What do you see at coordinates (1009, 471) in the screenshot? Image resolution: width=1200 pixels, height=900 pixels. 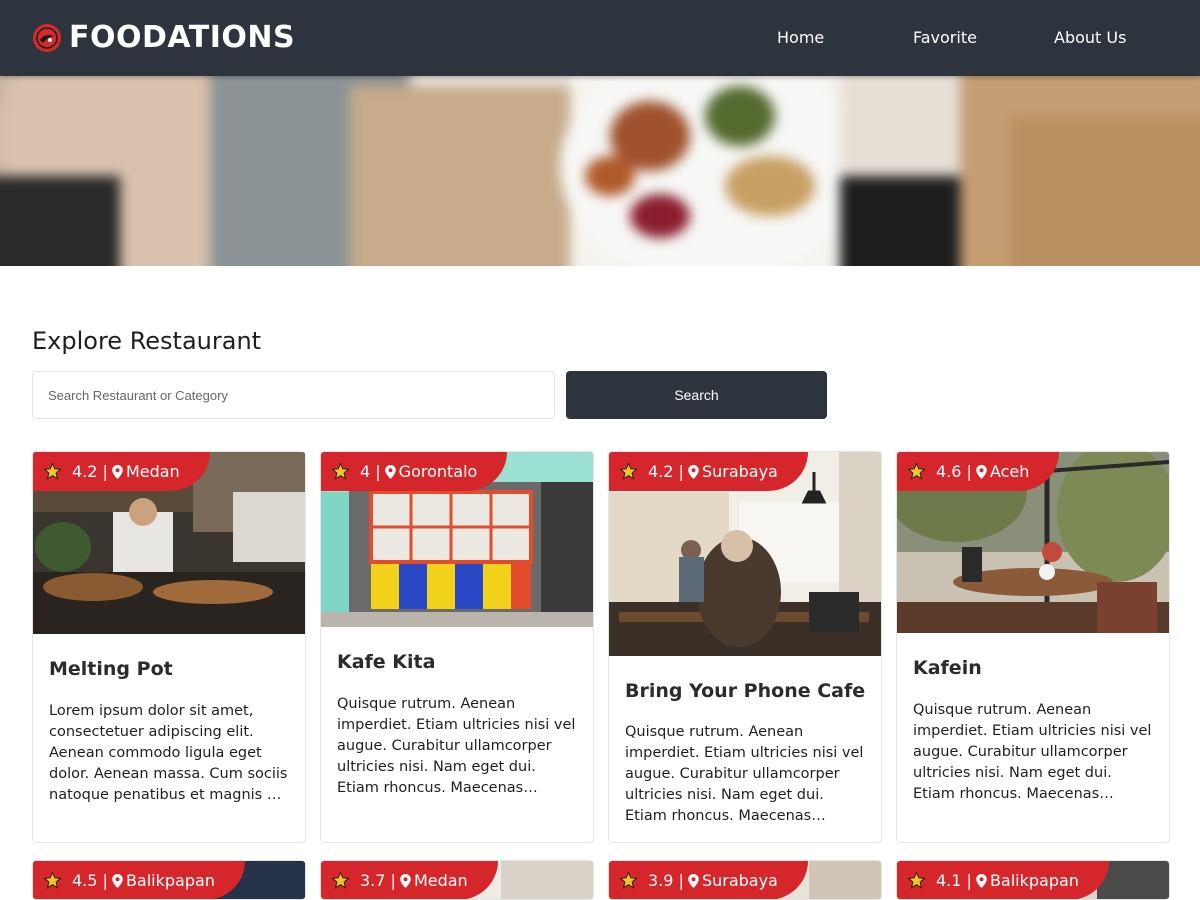 I see `city-name: Aceh` at bounding box center [1009, 471].